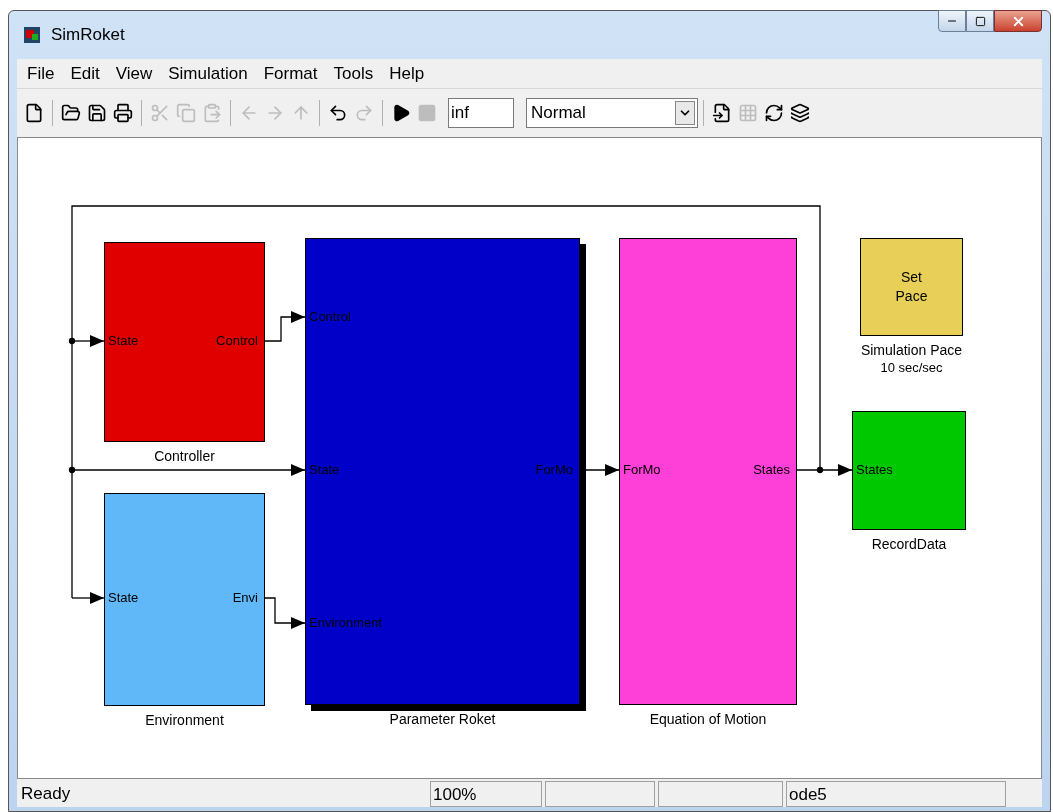  Describe the element at coordinates (245, 598) in the screenshot. I see `port-label: Envi` at that location.